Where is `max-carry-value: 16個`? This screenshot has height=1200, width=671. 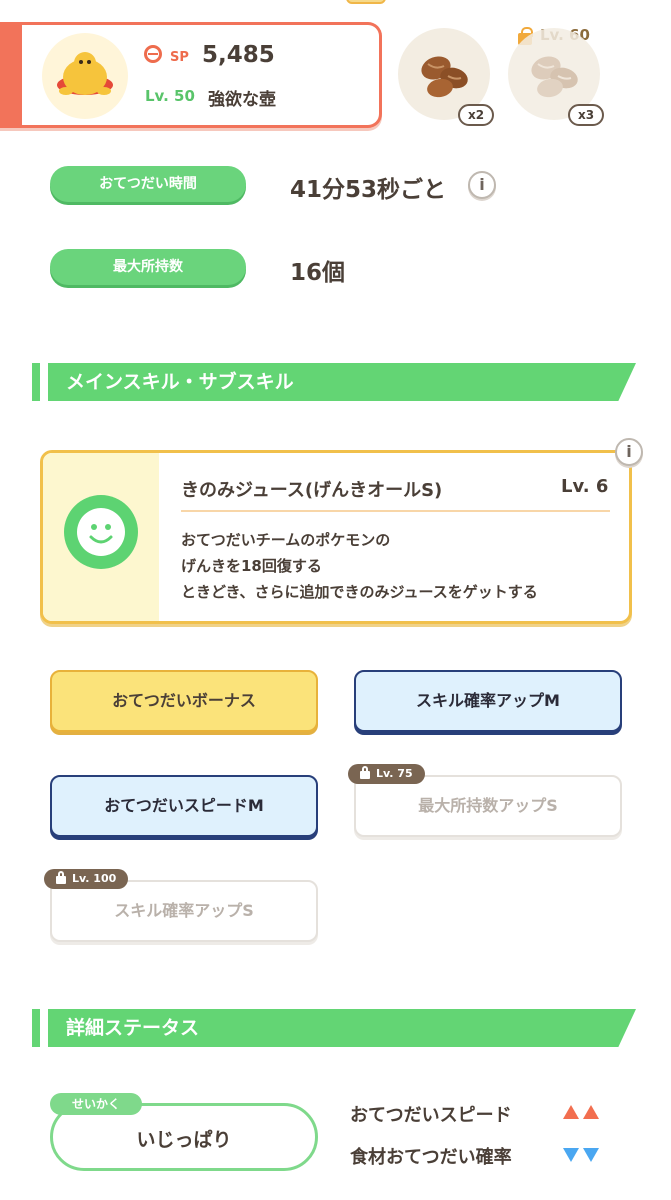
max-carry-value: 16個 is located at coordinates (318, 273).